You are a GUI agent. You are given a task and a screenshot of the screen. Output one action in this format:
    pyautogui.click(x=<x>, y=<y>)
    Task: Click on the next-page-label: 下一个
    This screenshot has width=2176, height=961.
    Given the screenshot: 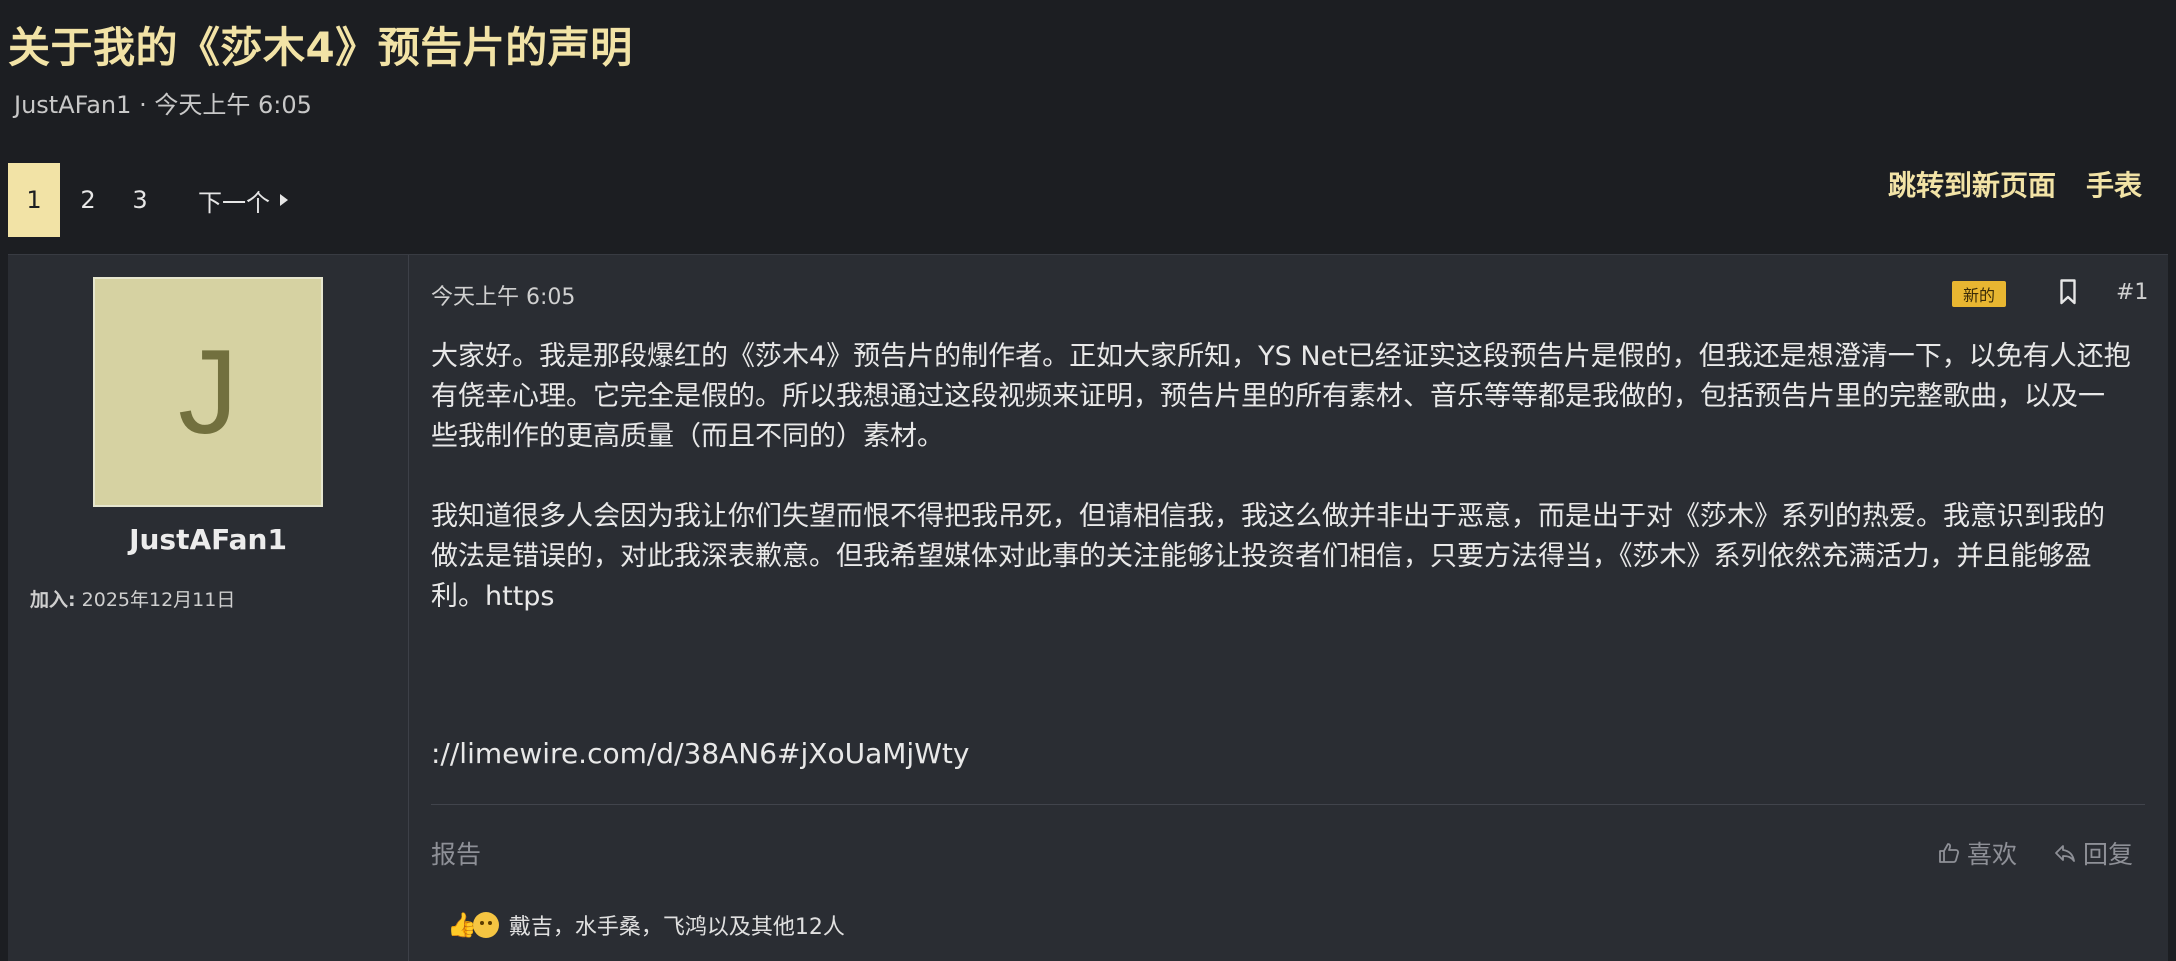 What is the action you would take?
    pyautogui.click(x=234, y=202)
    